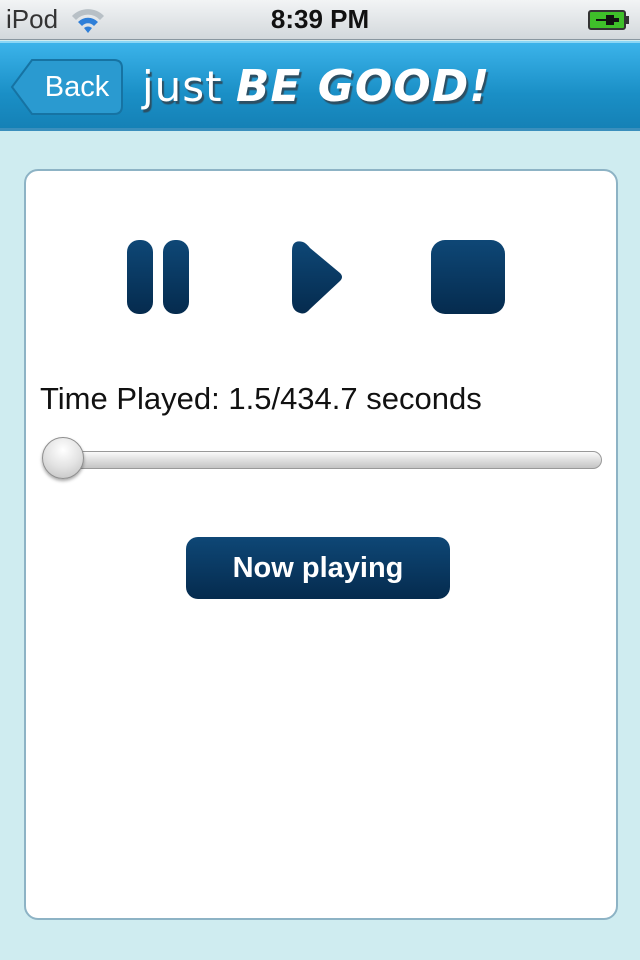 The height and width of the screenshot is (960, 640). I want to click on now-playing-button: Now playing, so click(318, 568).